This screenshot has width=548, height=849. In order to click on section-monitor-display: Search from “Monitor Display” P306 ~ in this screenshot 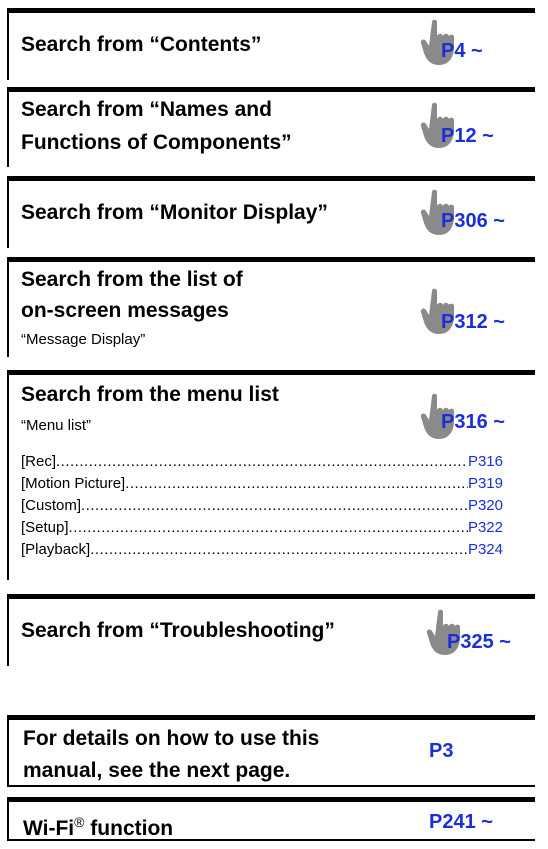, I will do `click(271, 212)`.